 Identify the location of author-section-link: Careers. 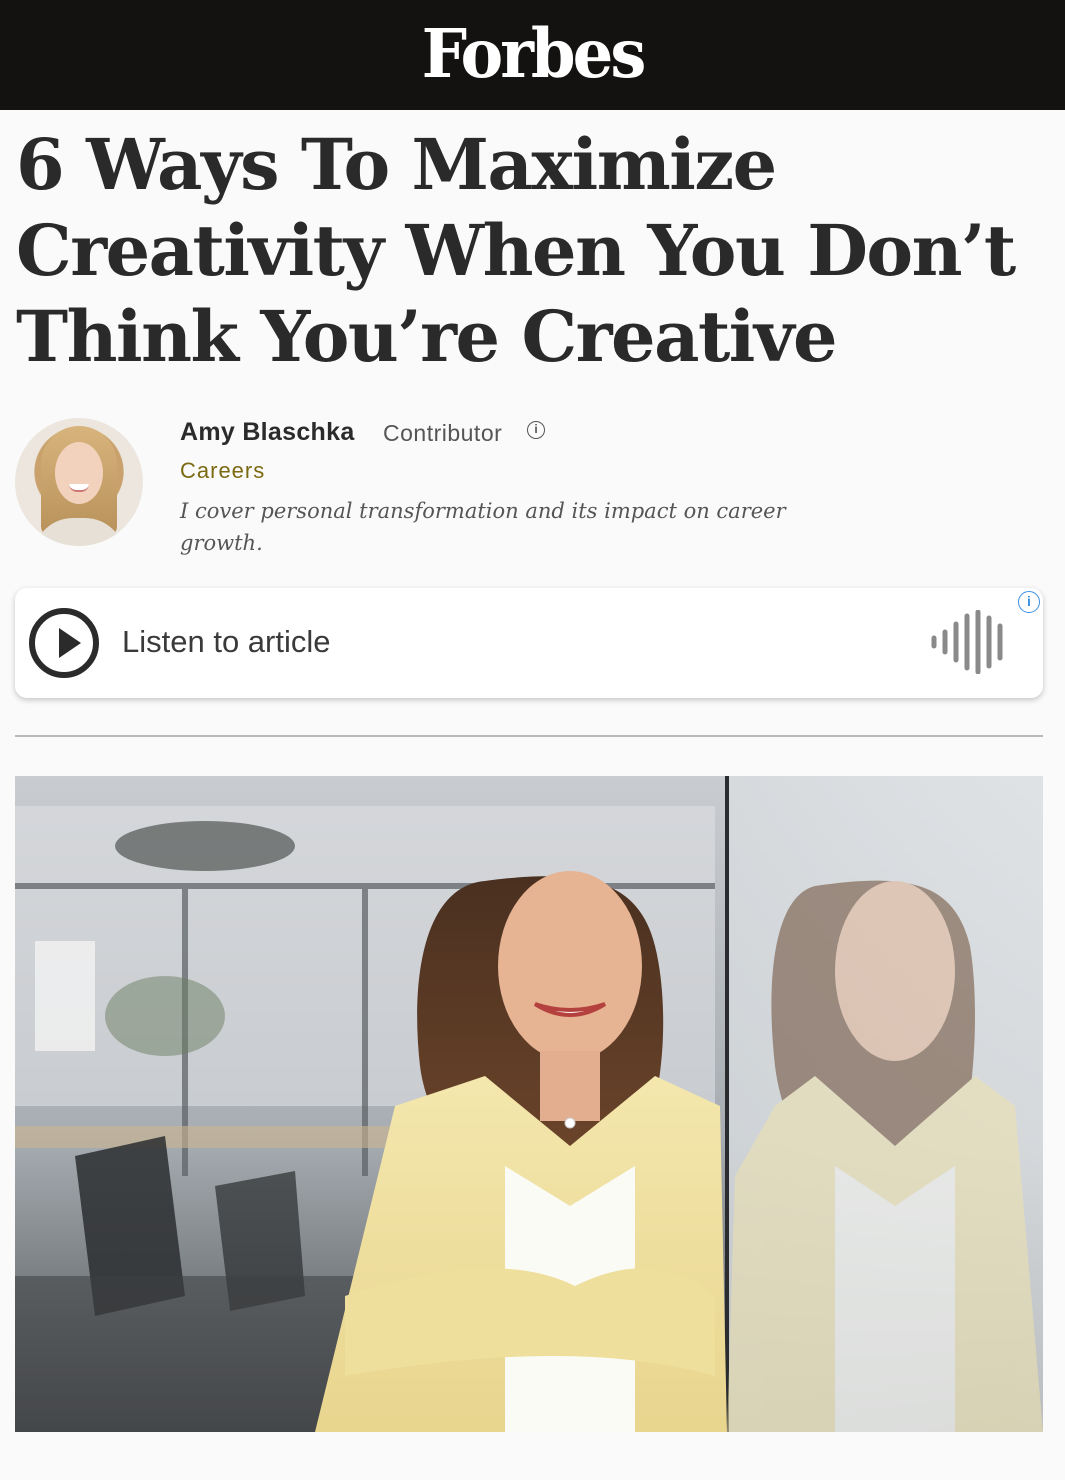
(222, 471).